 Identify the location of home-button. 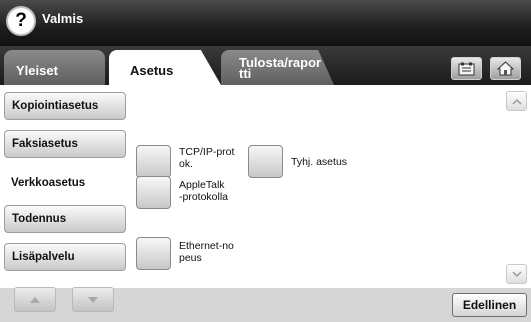
(505, 68).